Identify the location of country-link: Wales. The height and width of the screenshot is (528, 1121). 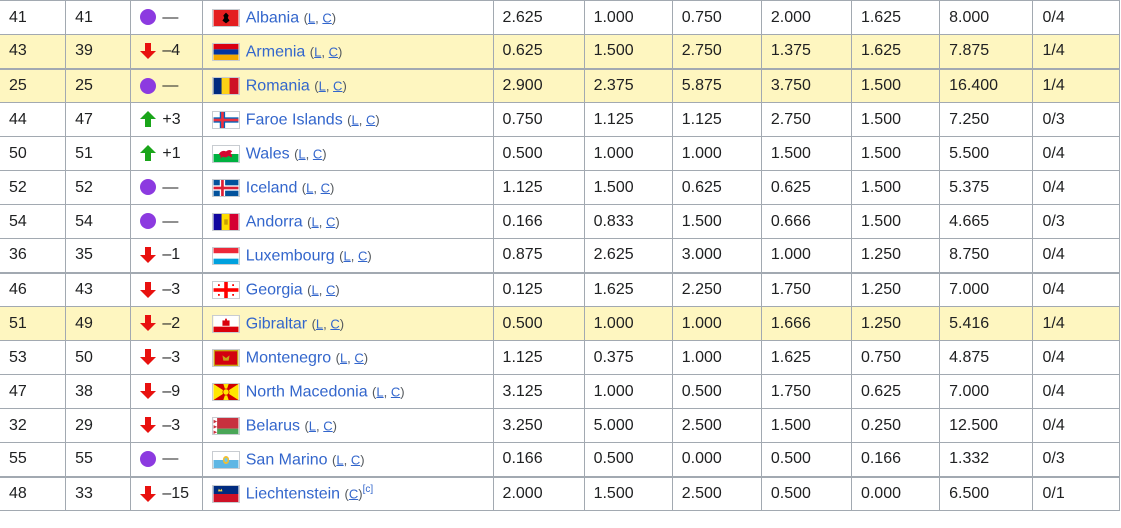
(268, 153).